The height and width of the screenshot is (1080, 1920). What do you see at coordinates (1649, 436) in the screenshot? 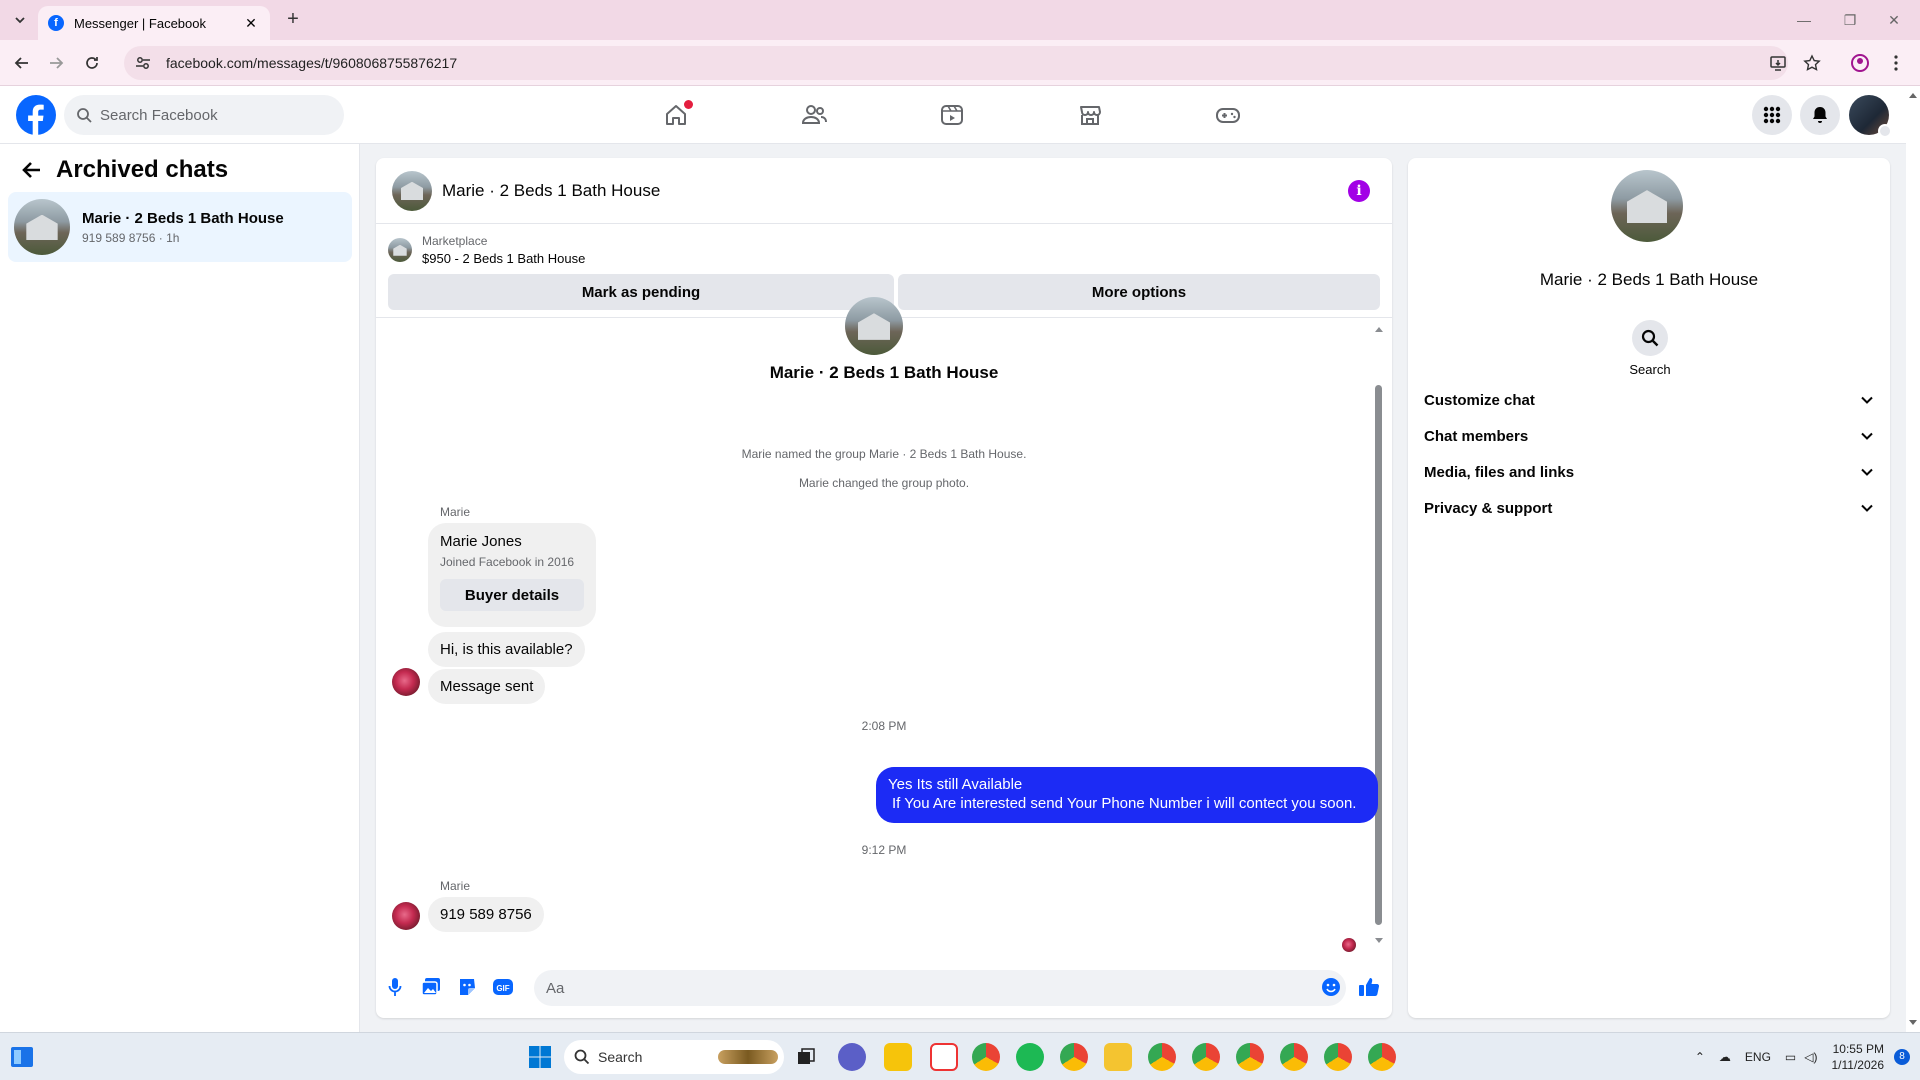
I see `accordion-chat-members: Chat members` at bounding box center [1649, 436].